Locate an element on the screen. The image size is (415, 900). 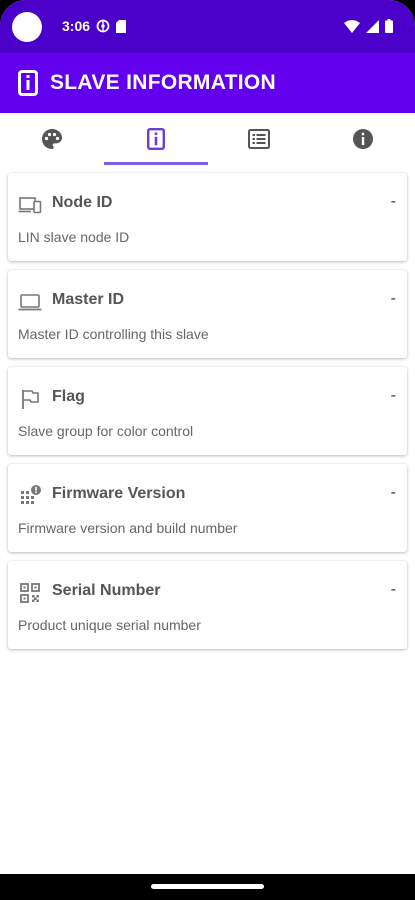
palette-icon is located at coordinates (51, 139).